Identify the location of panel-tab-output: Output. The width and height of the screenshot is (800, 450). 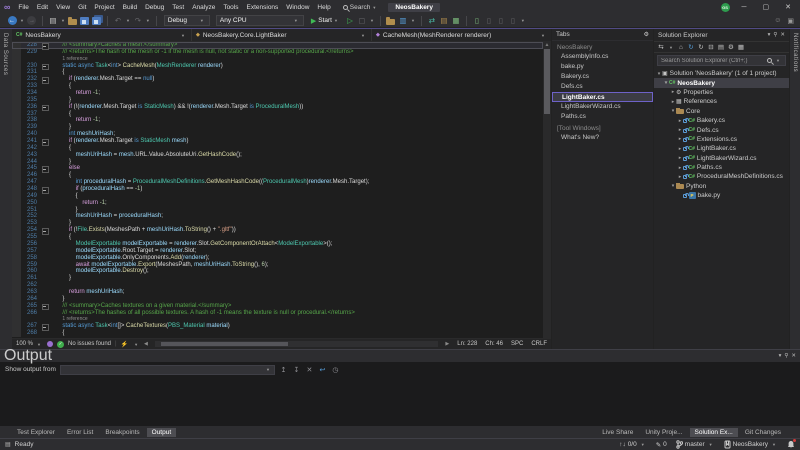
(161, 432).